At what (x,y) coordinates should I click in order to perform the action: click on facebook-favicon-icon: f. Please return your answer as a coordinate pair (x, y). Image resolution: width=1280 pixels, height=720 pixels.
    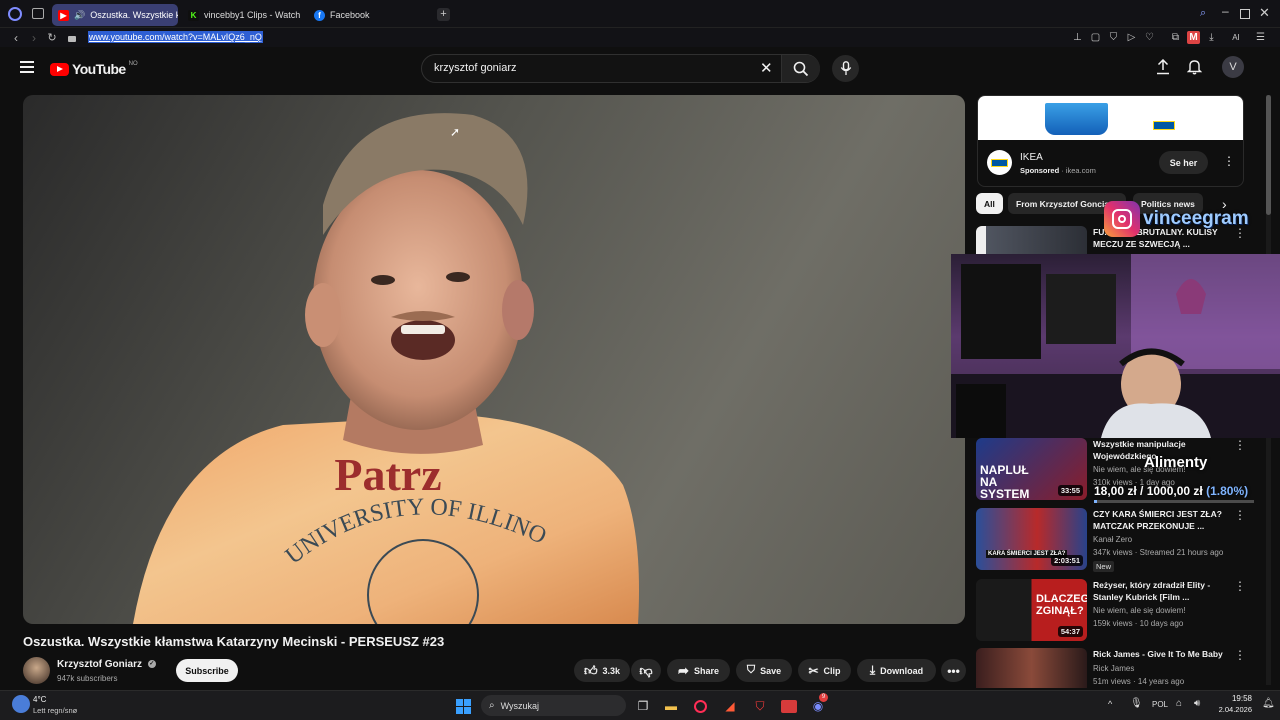
    Looking at the image, I should click on (319, 15).